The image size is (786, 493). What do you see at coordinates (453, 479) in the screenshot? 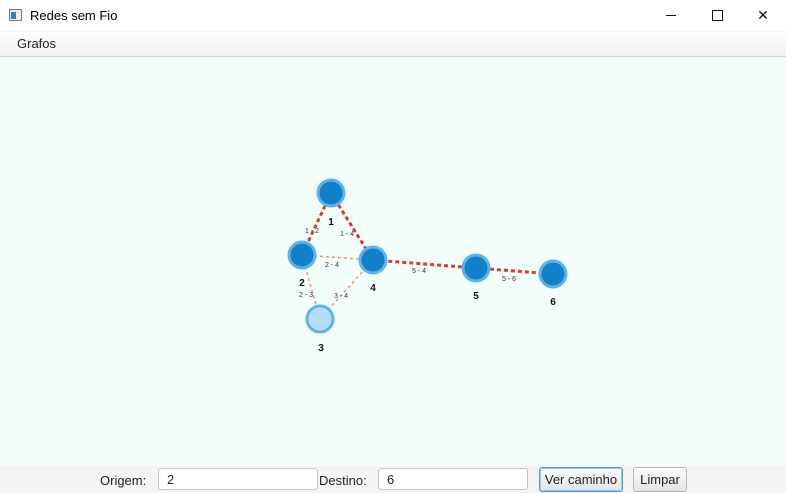
I see `destination-input` at bounding box center [453, 479].